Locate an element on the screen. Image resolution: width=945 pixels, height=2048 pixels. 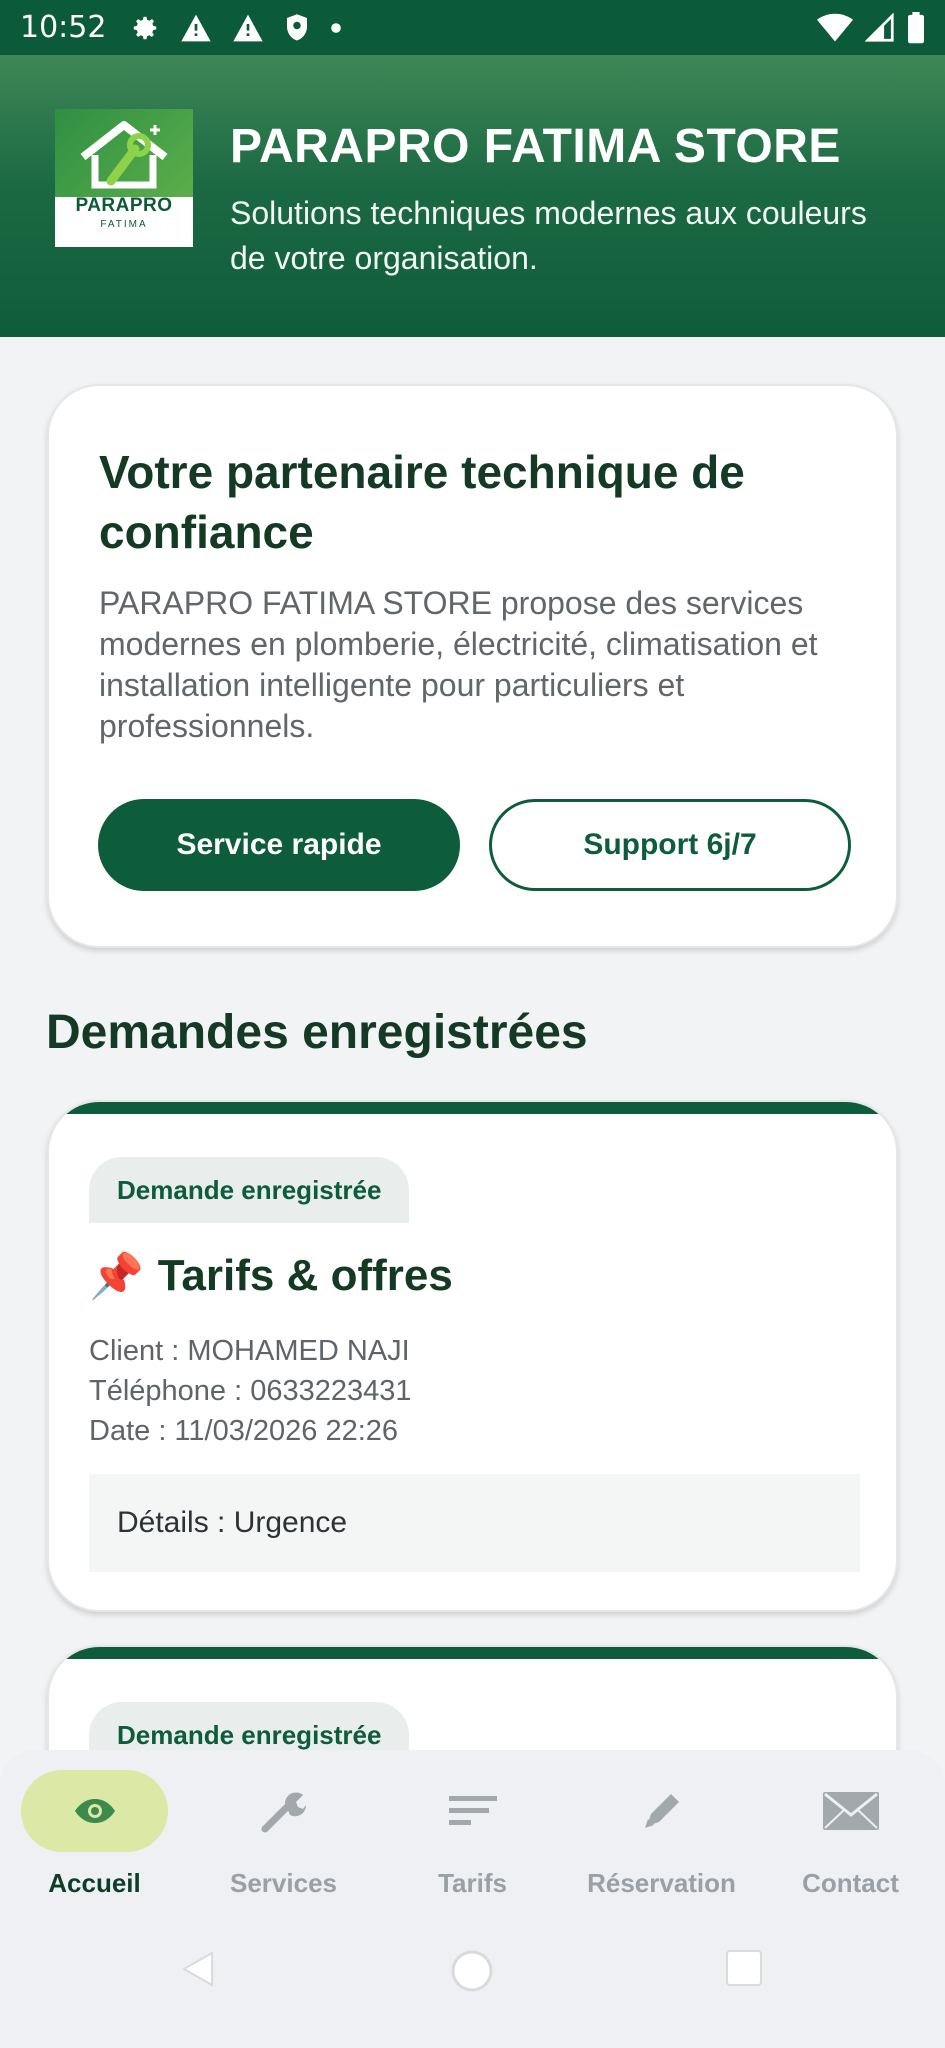
pin-icon: 📌 is located at coordinates (116, 1276).